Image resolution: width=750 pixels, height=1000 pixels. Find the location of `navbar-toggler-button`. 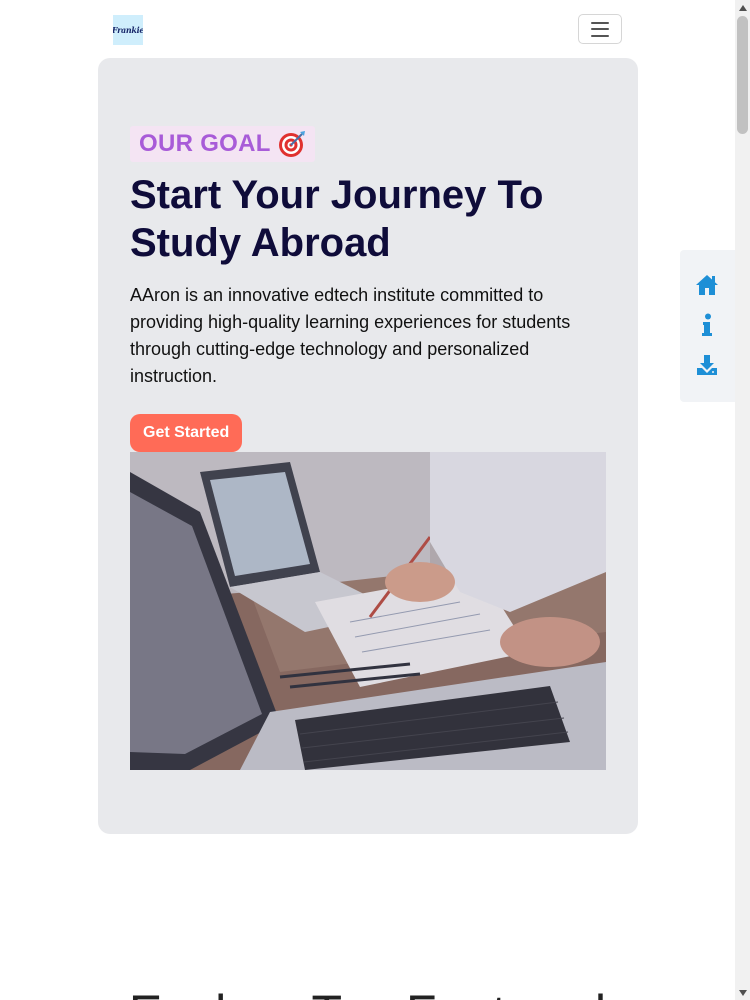

navbar-toggler-button is located at coordinates (600, 29).